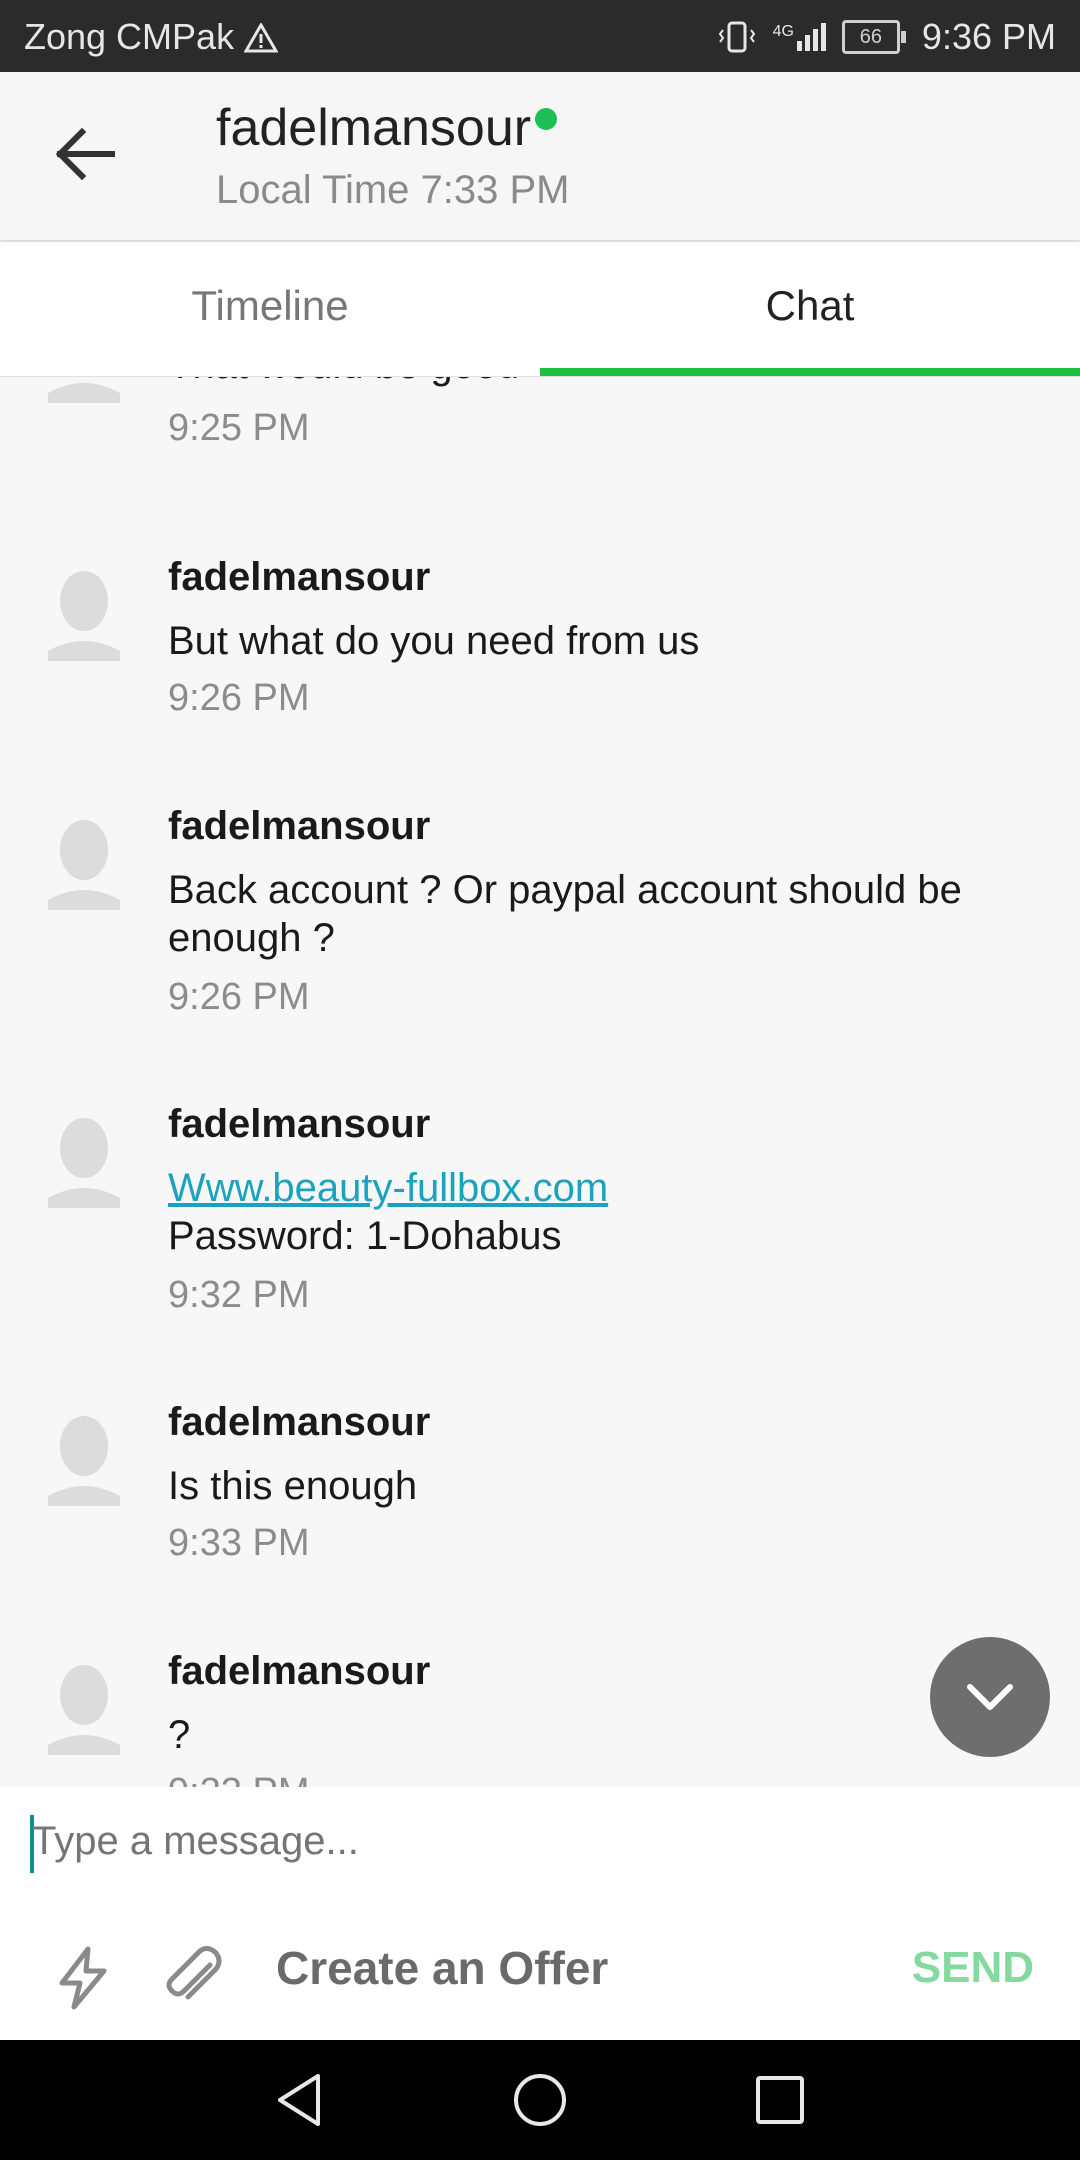 This screenshot has width=1080, height=2160. I want to click on local-time: Local Time 7:33 PM, so click(393, 190).